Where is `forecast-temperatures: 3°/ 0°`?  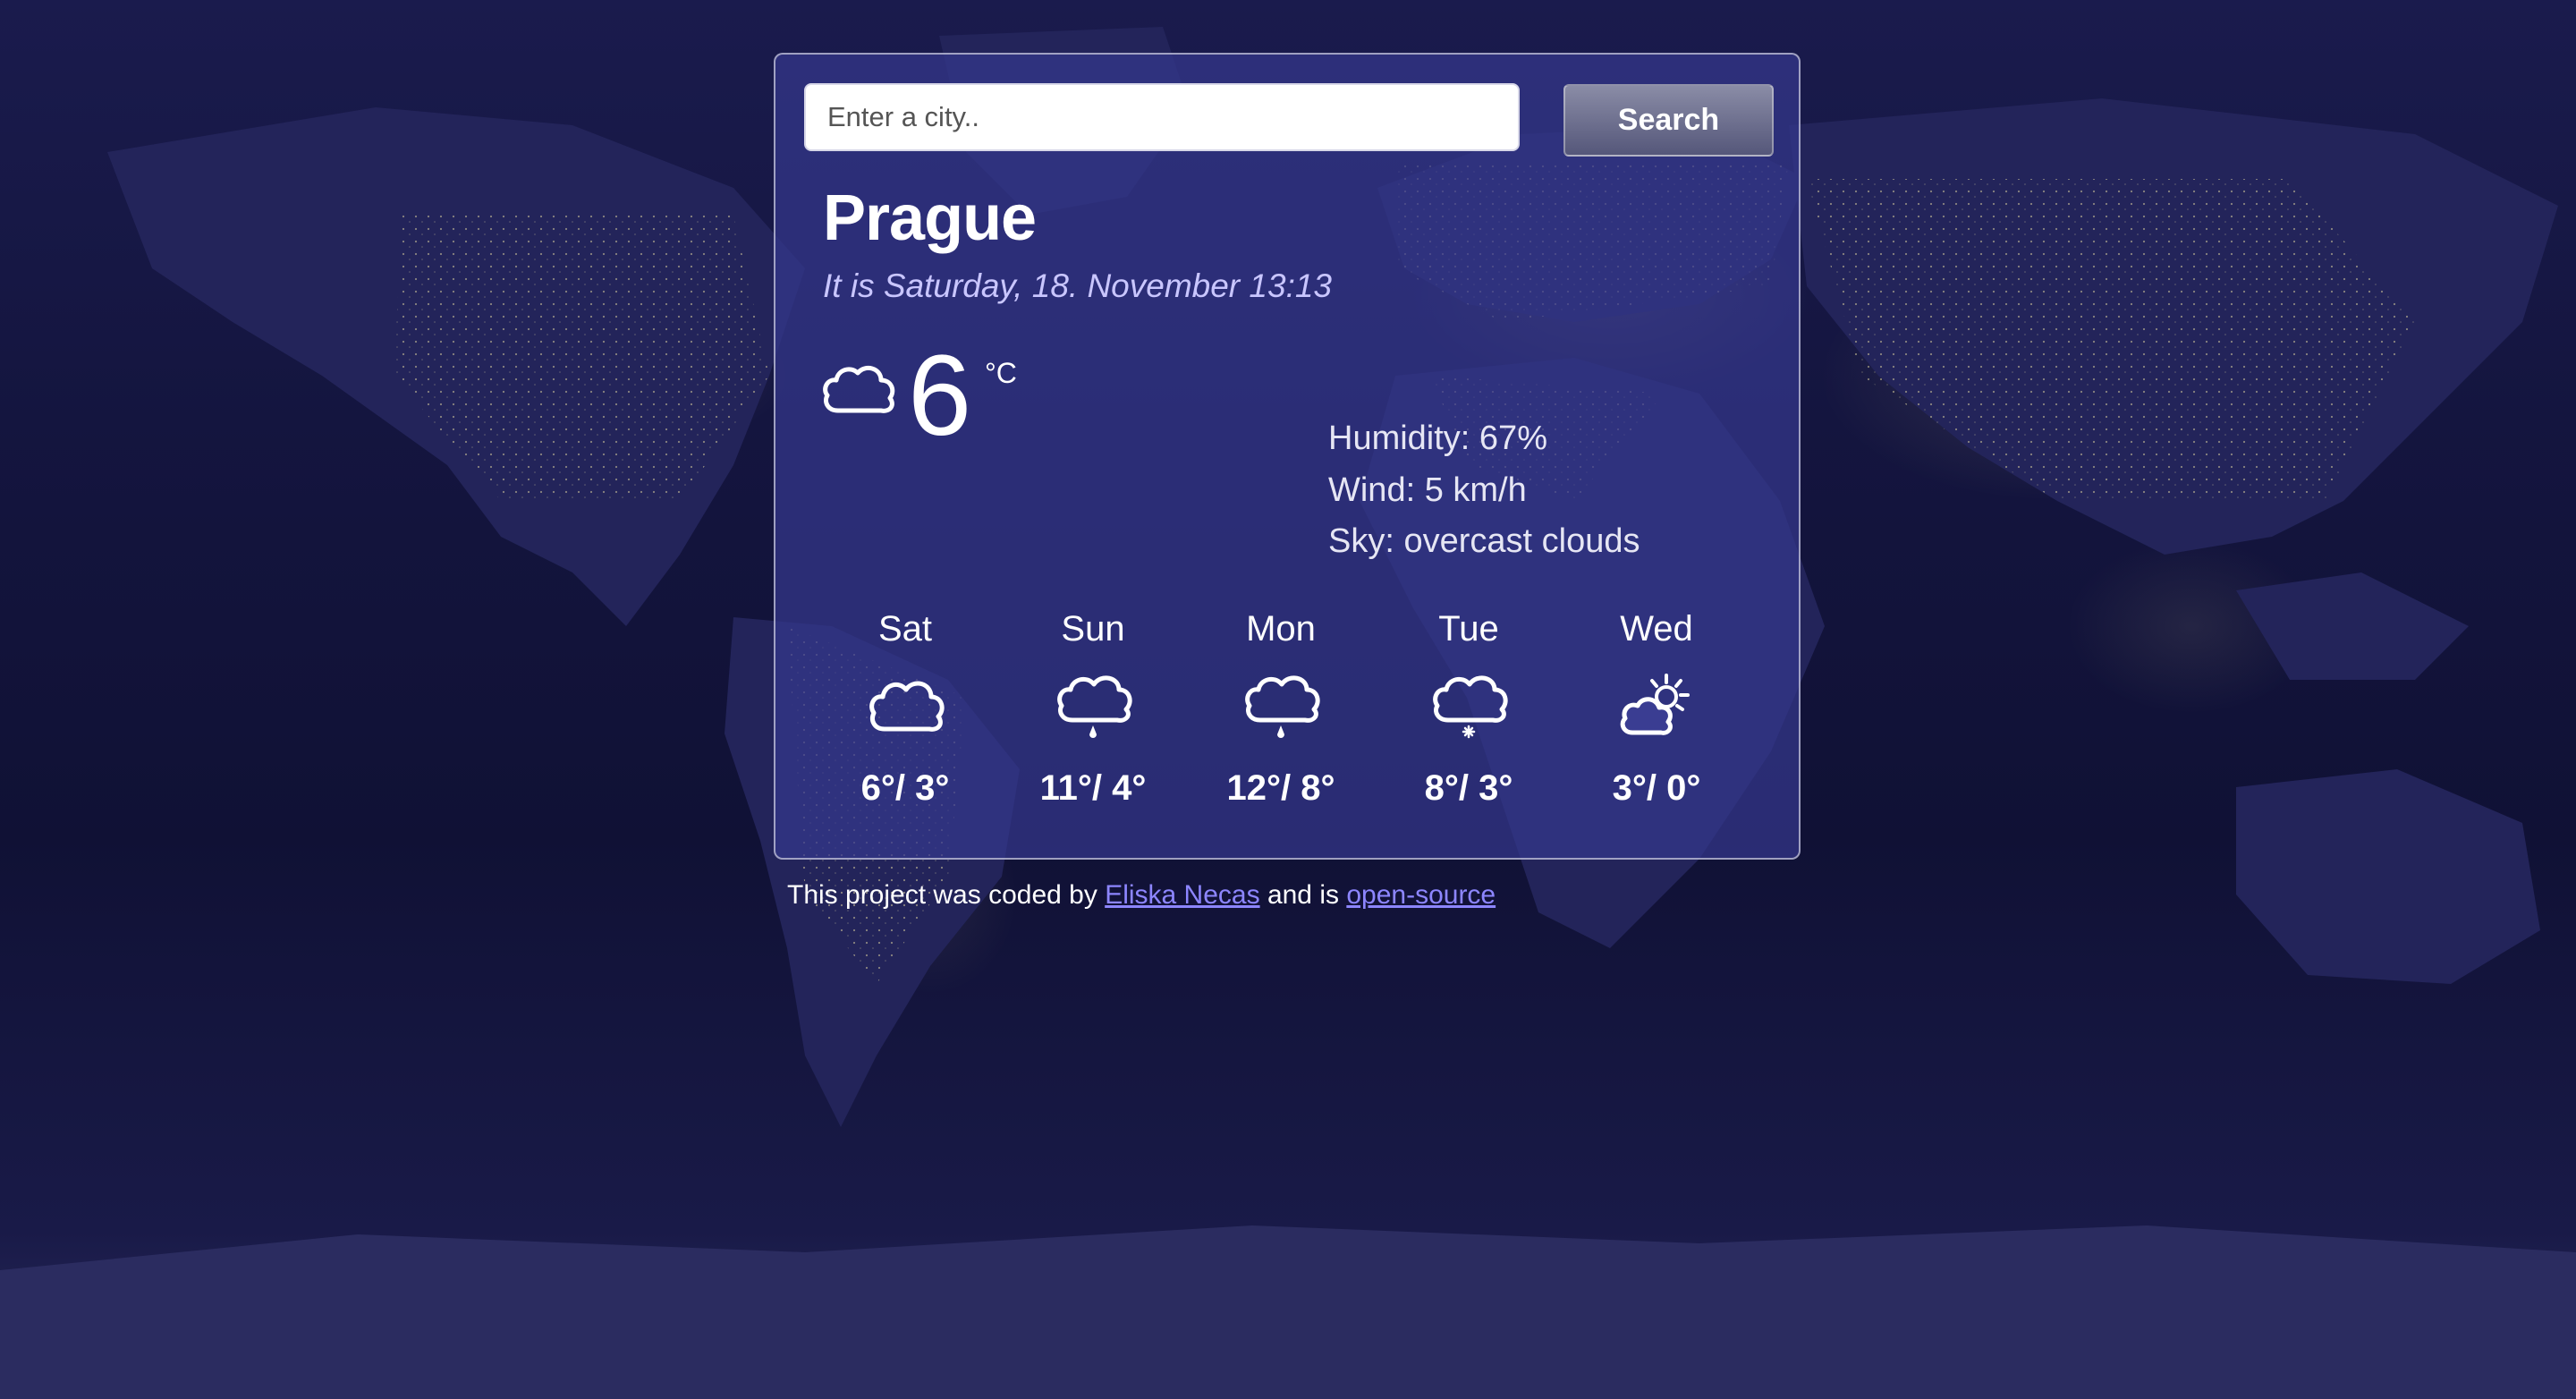 forecast-temperatures: 3°/ 0° is located at coordinates (1656, 788).